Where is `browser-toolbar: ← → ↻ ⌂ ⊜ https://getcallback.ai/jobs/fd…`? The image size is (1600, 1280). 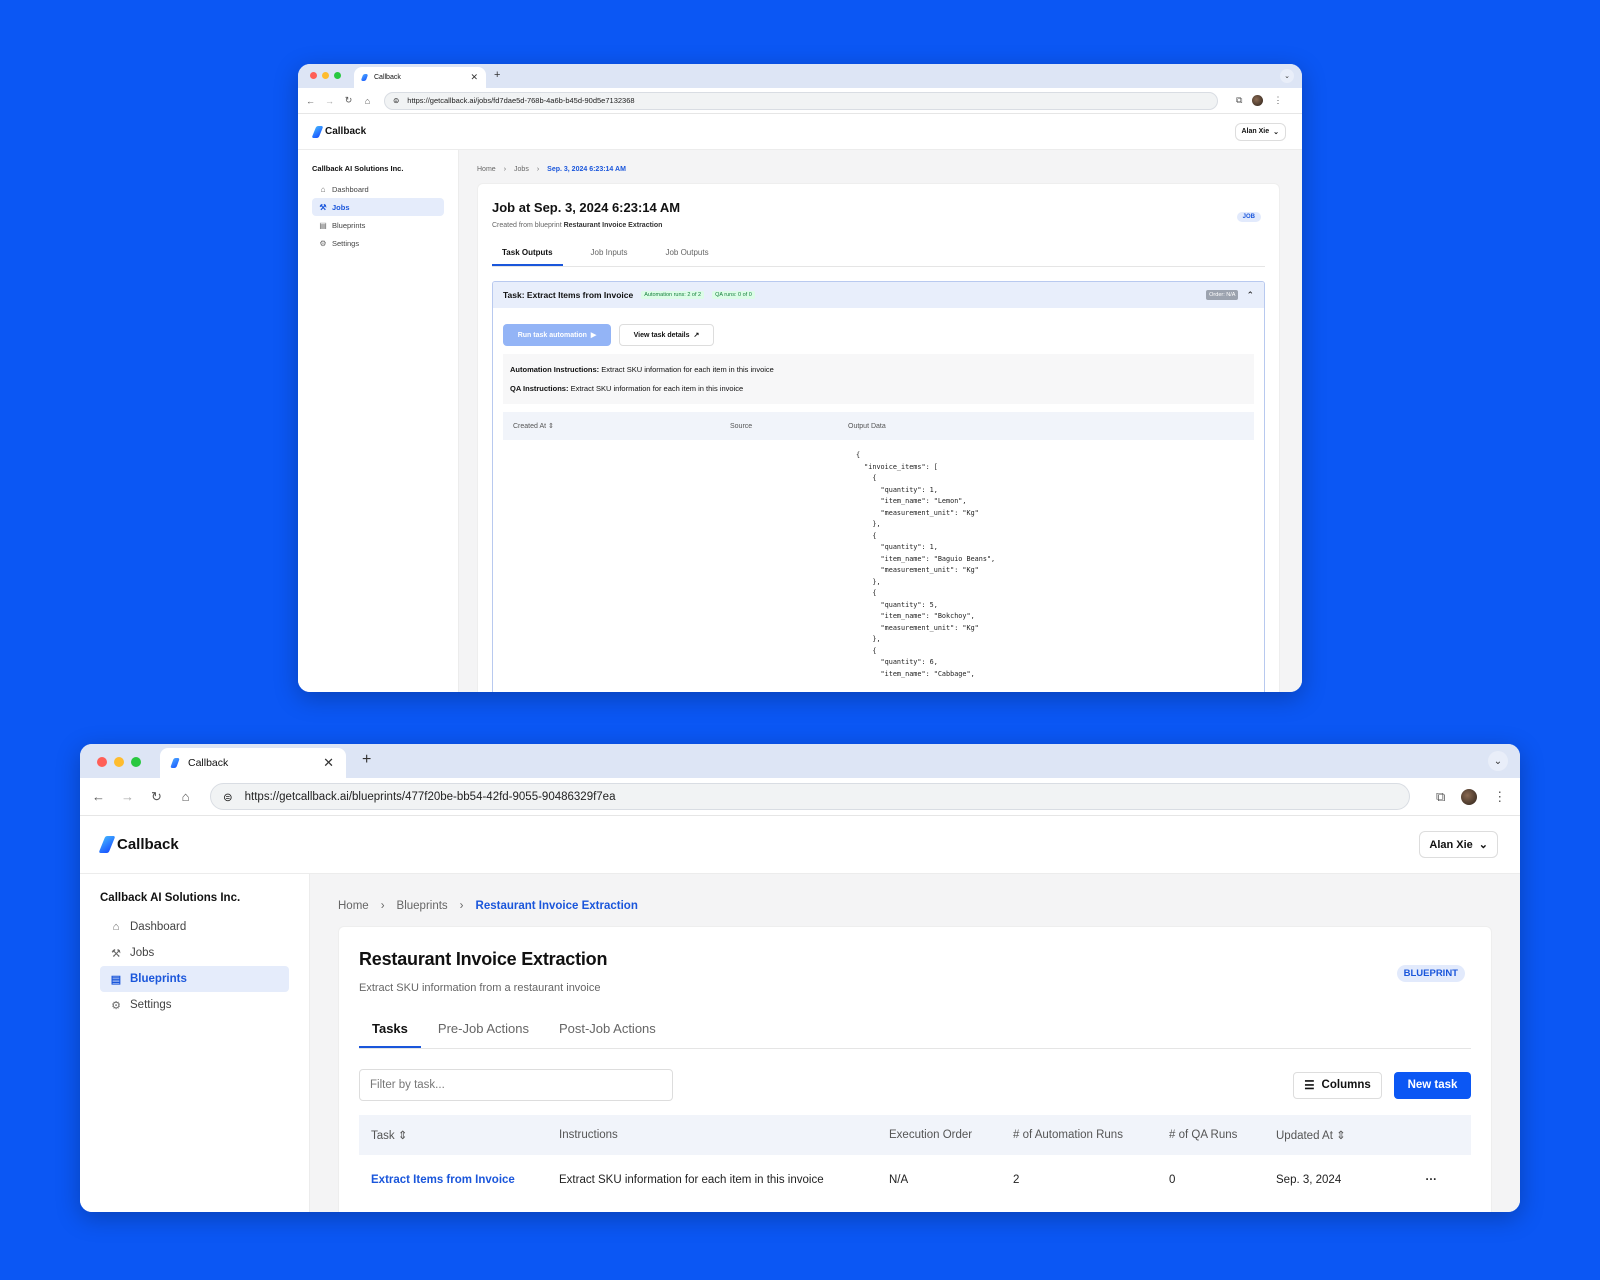
browser-toolbar: ← → ↻ ⌂ ⊜ https://getcallback.ai/jobs/fd… is located at coordinates (800, 101).